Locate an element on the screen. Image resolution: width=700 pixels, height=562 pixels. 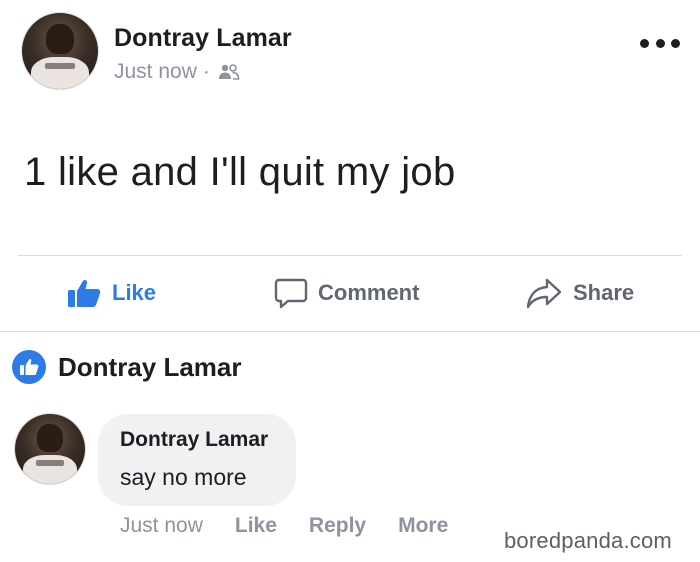
reactions-row: Dontray Lamar is located at coordinates (127, 367).